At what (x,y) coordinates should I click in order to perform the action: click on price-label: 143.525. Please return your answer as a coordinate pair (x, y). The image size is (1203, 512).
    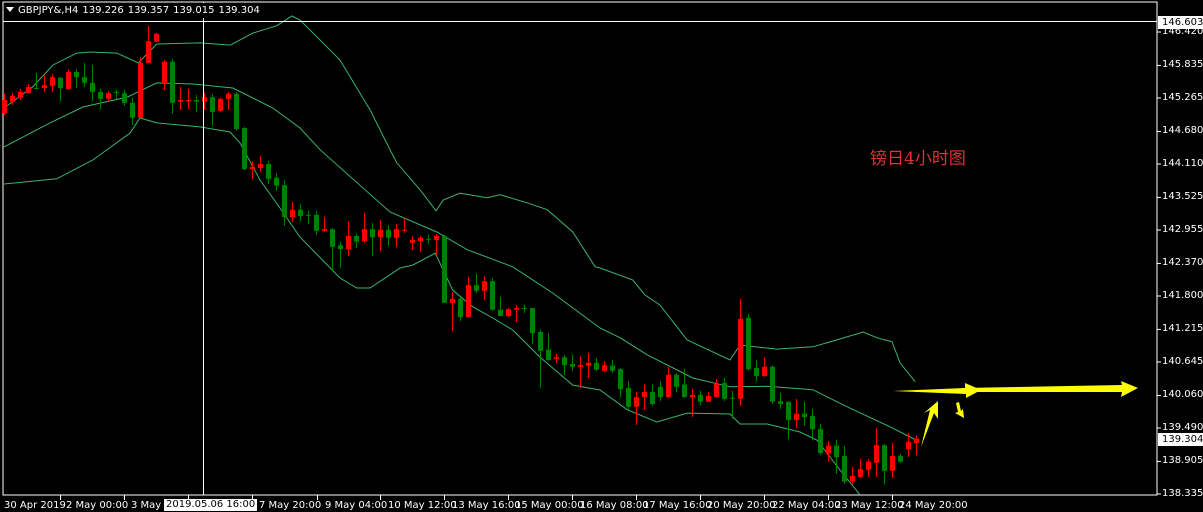
    Looking at the image, I should click on (1182, 197).